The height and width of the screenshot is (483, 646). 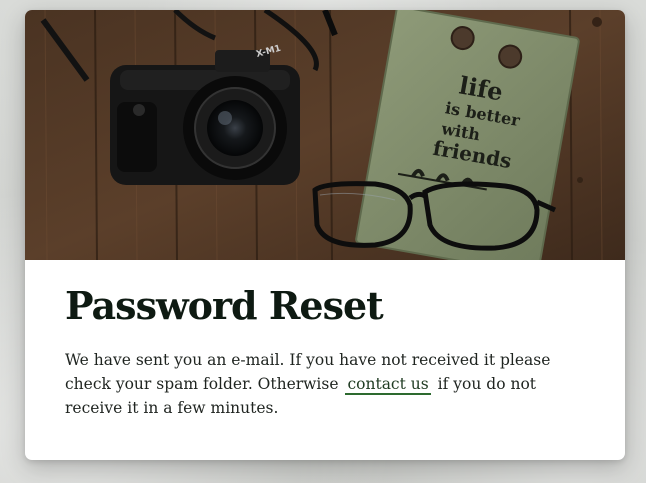 I want to click on contact-us-link: contact us, so click(x=388, y=384).